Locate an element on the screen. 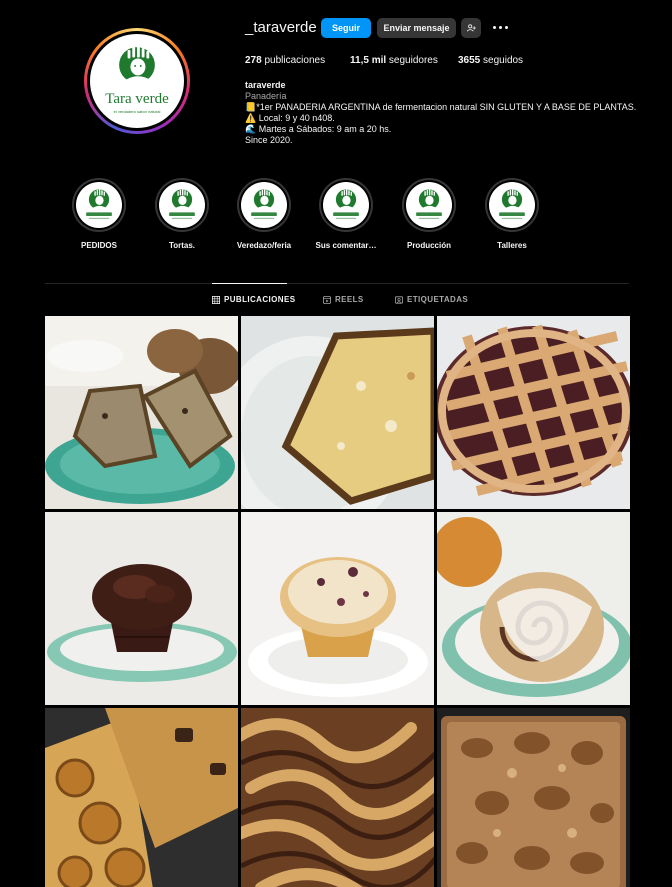 The image size is (672, 887). followers-label: seguidores is located at coordinates (413, 60).